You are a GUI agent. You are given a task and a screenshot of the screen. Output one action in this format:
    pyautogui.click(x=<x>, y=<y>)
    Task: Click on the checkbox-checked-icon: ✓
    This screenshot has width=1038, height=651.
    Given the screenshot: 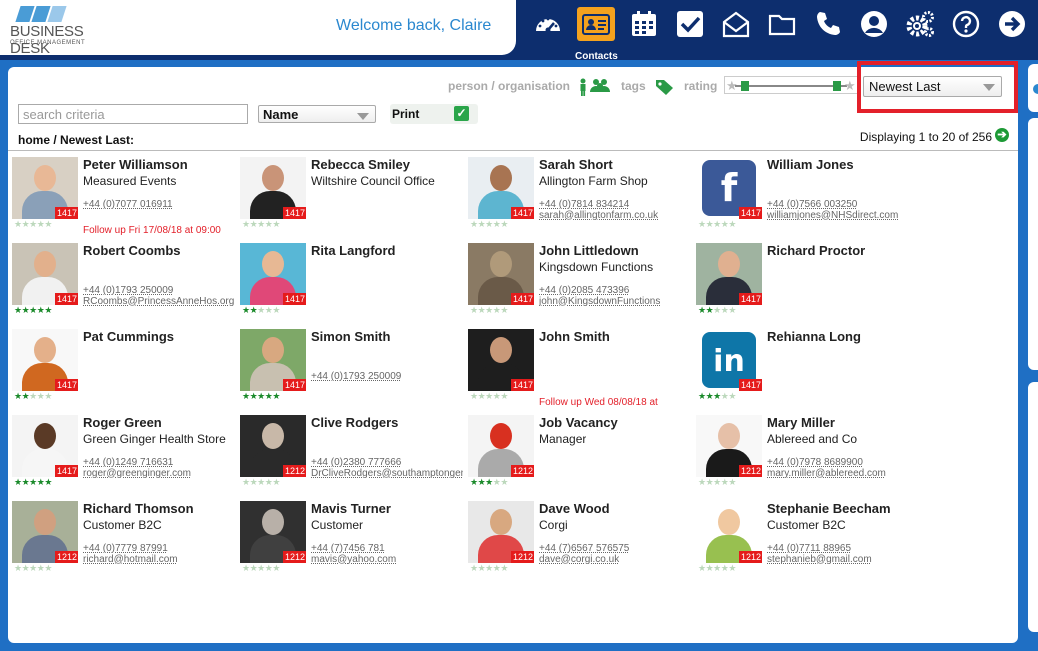 What is the action you would take?
    pyautogui.click(x=461, y=113)
    